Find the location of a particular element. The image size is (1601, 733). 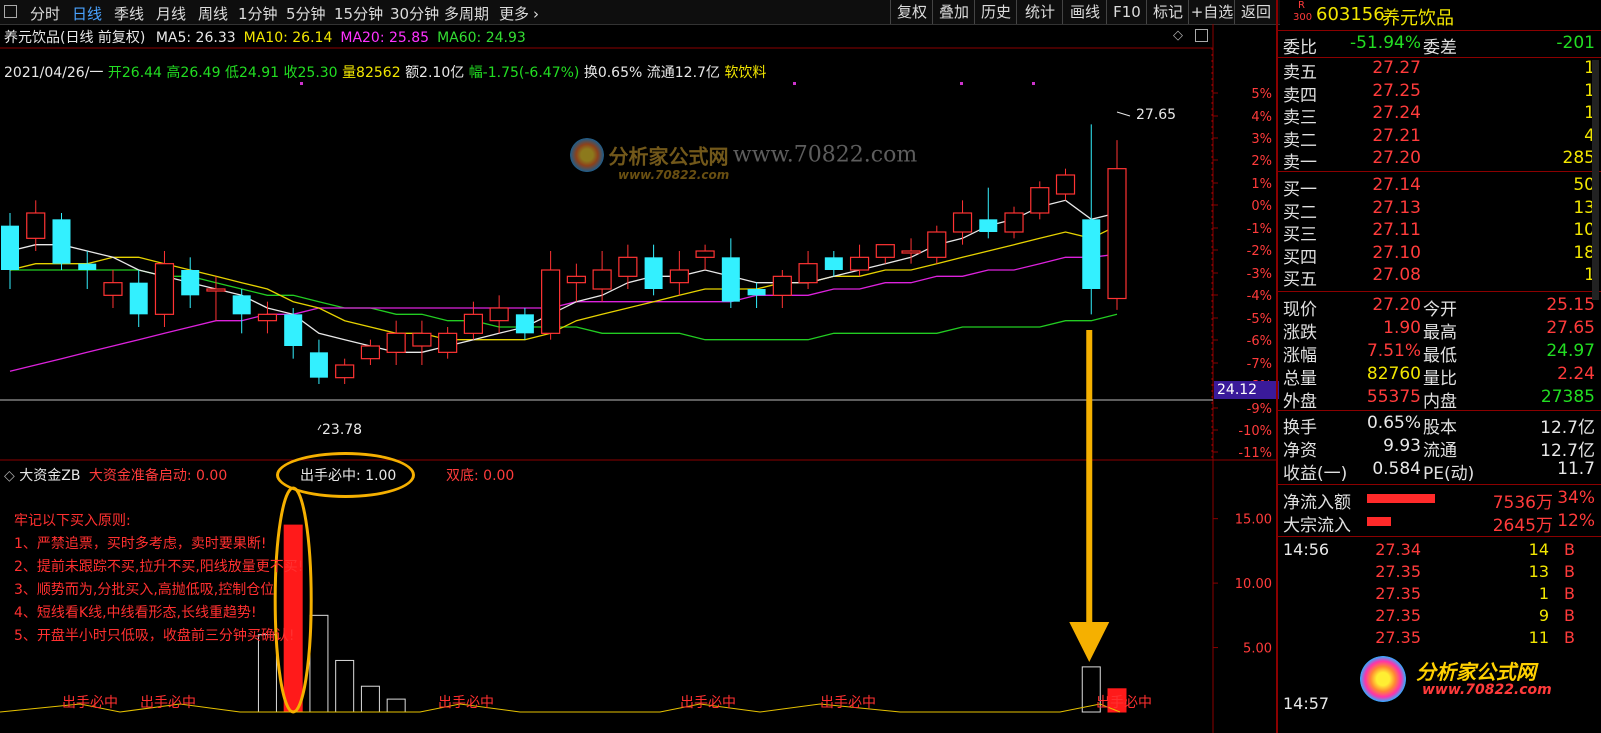

buys-price: 27.10 is located at coordinates (1396, 252).